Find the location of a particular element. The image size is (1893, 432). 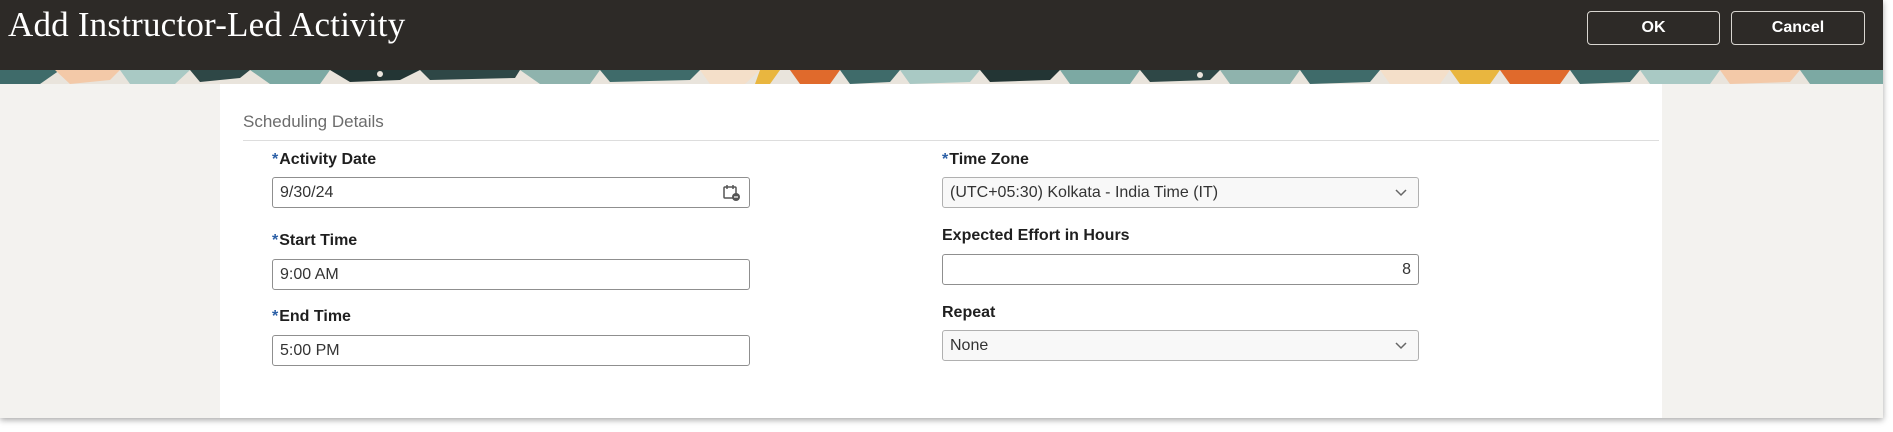

end-time-label-text: End Time is located at coordinates (315, 316).